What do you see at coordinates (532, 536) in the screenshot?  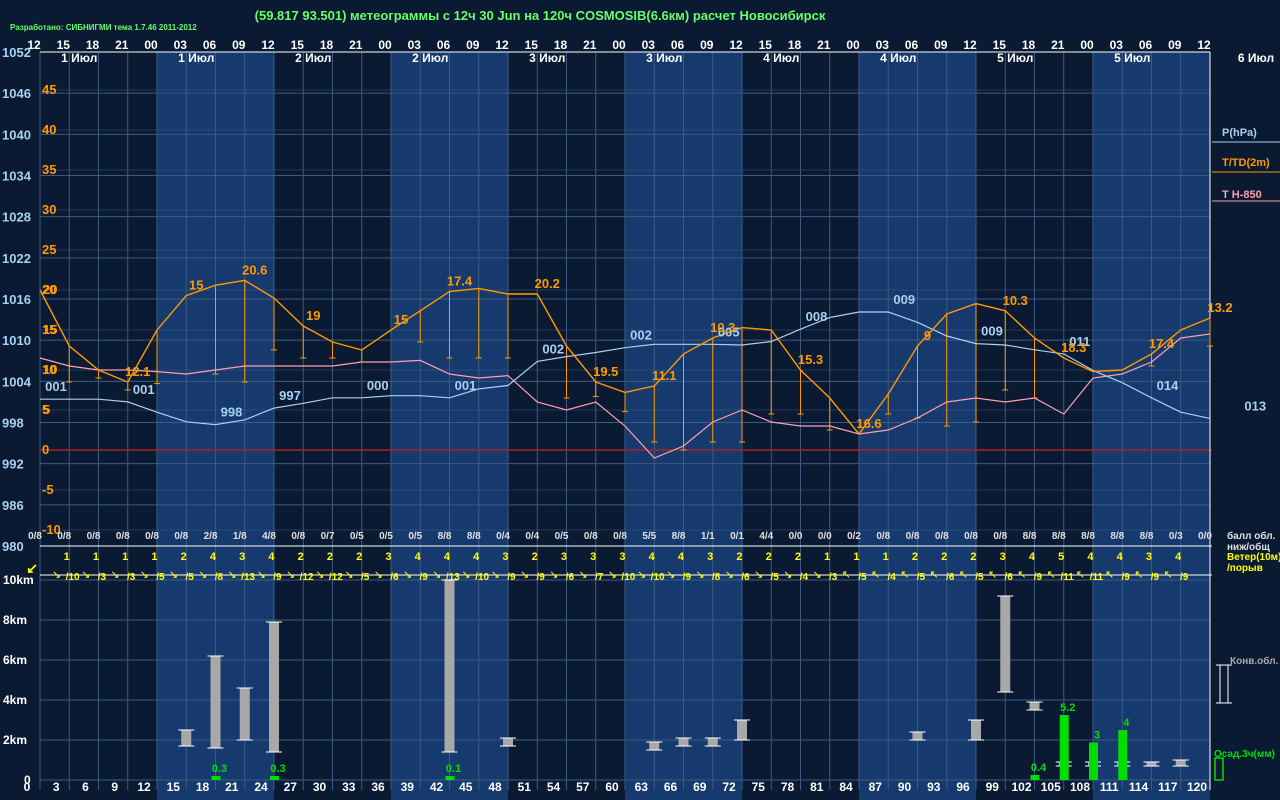 I see `cloud-cover-label: 0/4` at bounding box center [532, 536].